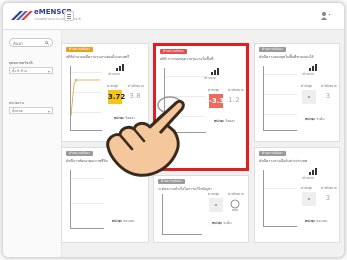 The image size is (347, 260). What do you see at coordinates (69, 16) in the screenshot?
I see `hamburger-menu-button` at bounding box center [69, 16].